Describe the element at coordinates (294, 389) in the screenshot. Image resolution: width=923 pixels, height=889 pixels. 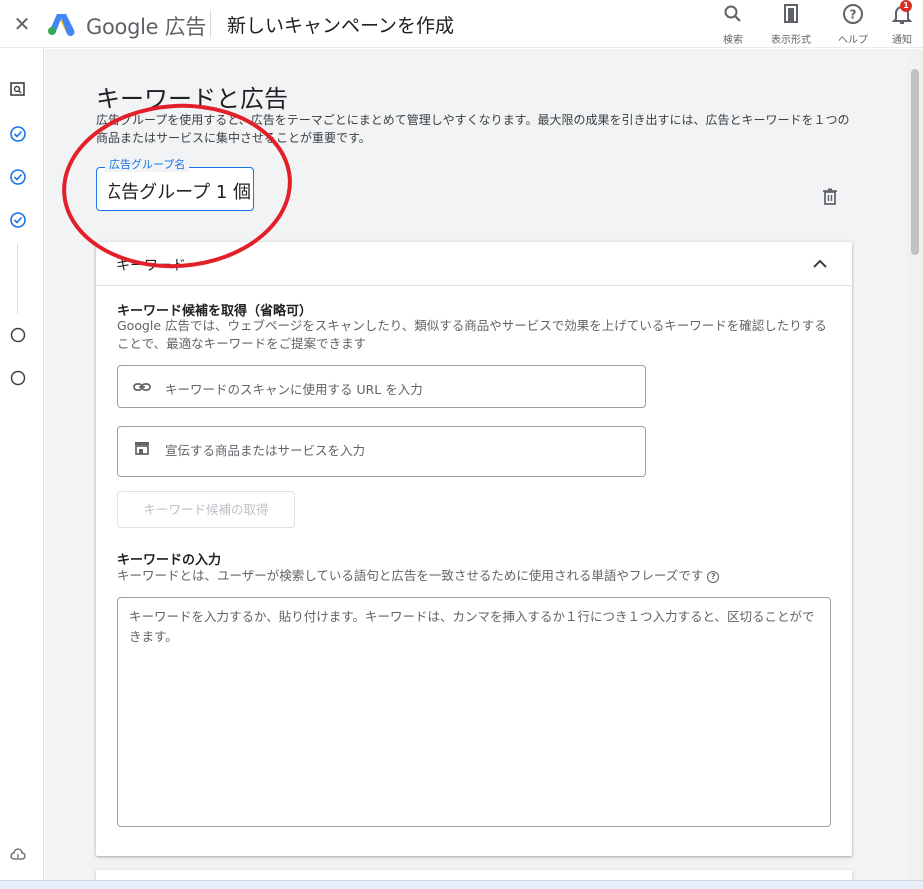
I see `url-input-placeholder: キーワードのスキャンに使用する URL を入力` at that location.